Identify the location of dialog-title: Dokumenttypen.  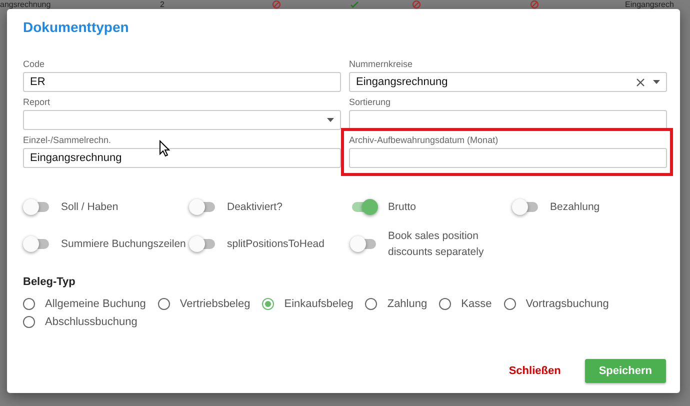
(76, 27).